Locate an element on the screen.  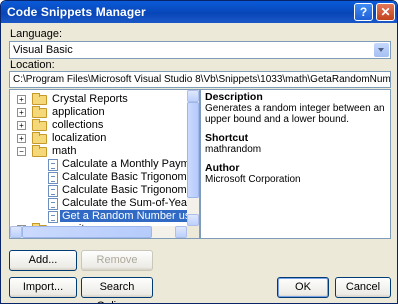
tree-item-snippet: Calculate a Monthly Payment on a L is located at coordinates (104, 164).